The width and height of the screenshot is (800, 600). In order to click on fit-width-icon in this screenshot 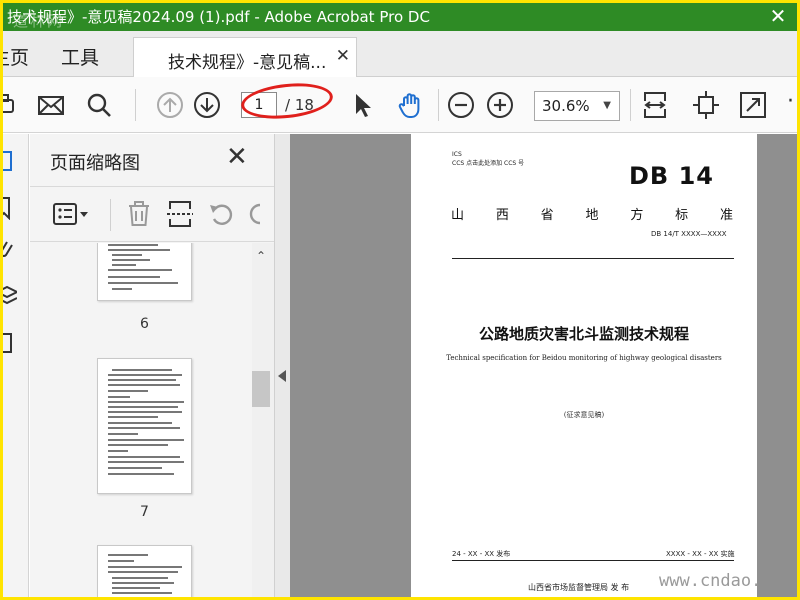, I will do `click(655, 105)`.